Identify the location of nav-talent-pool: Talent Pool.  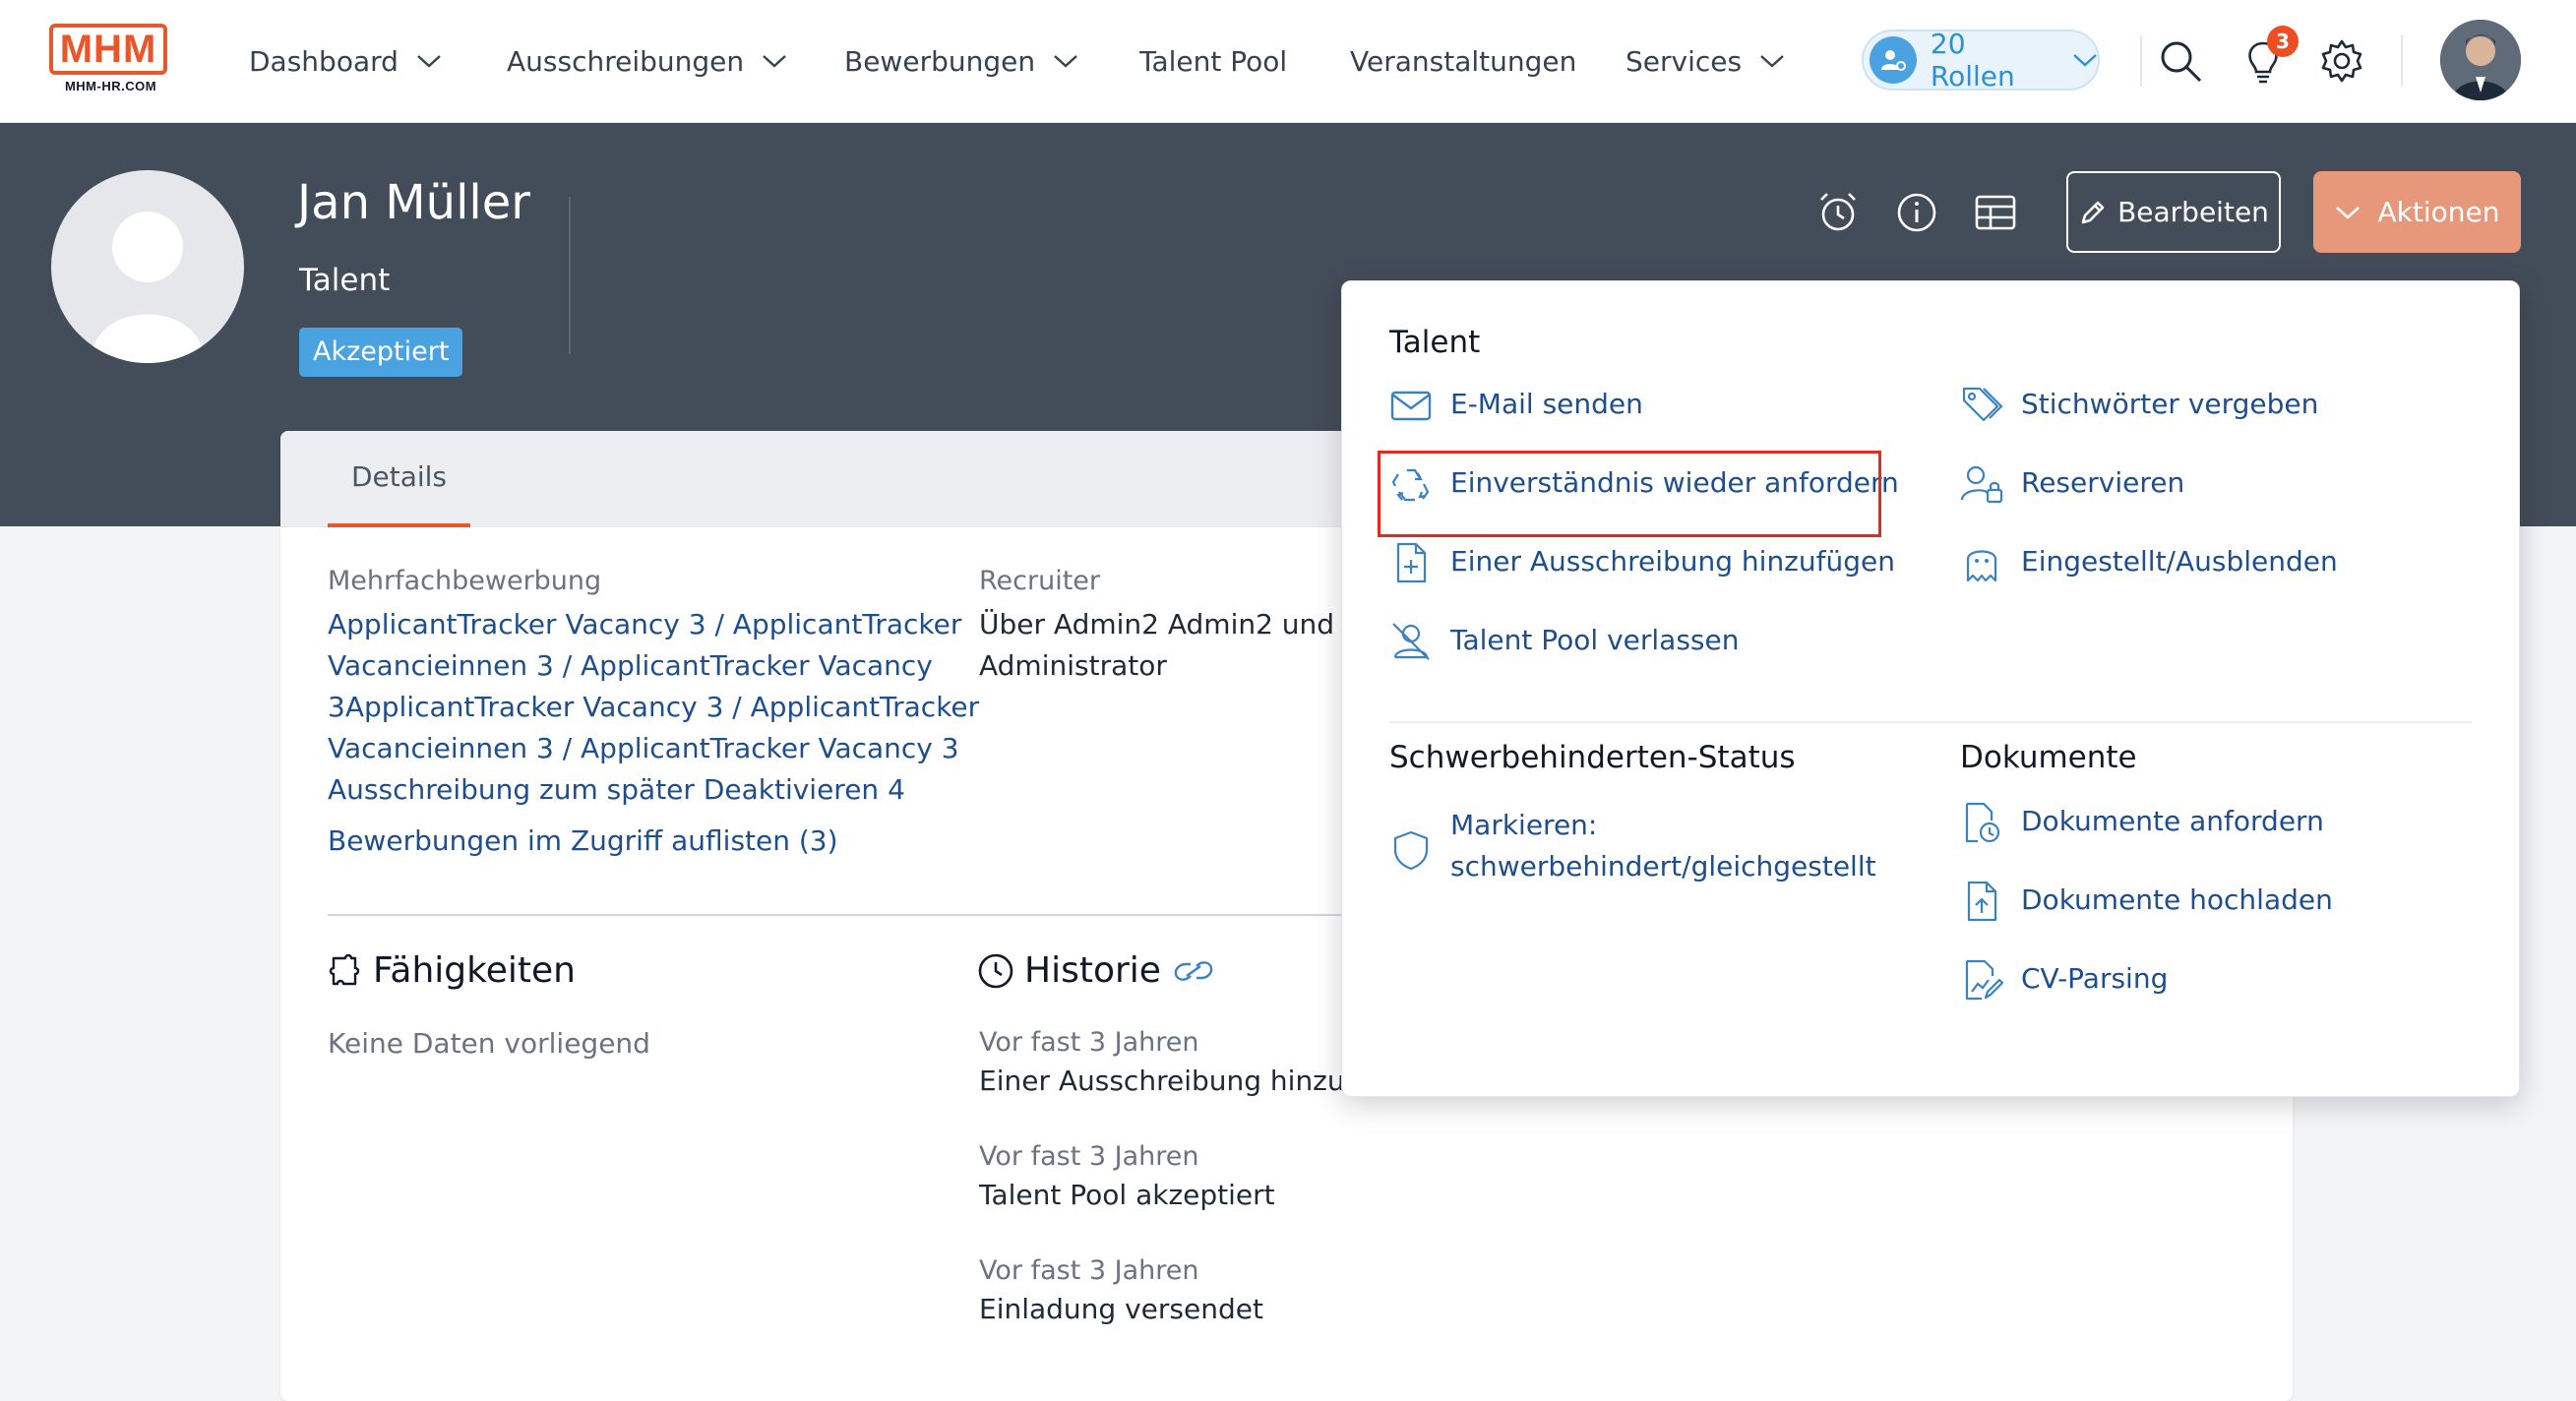
(1213, 61).